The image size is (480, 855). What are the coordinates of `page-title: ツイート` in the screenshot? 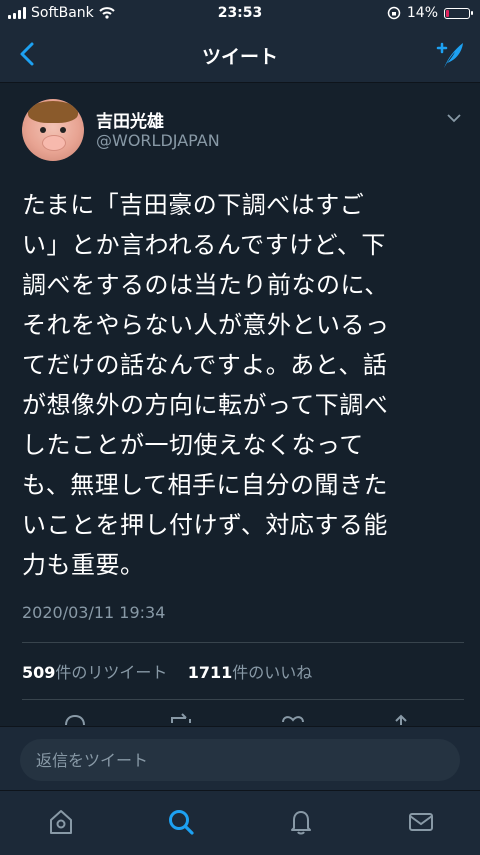 It's located at (239, 57).